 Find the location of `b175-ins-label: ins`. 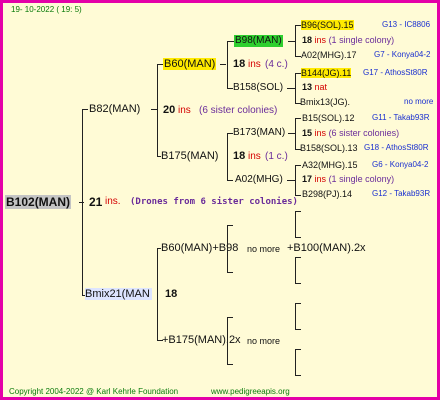

b175-ins-label: ins is located at coordinates (254, 156).